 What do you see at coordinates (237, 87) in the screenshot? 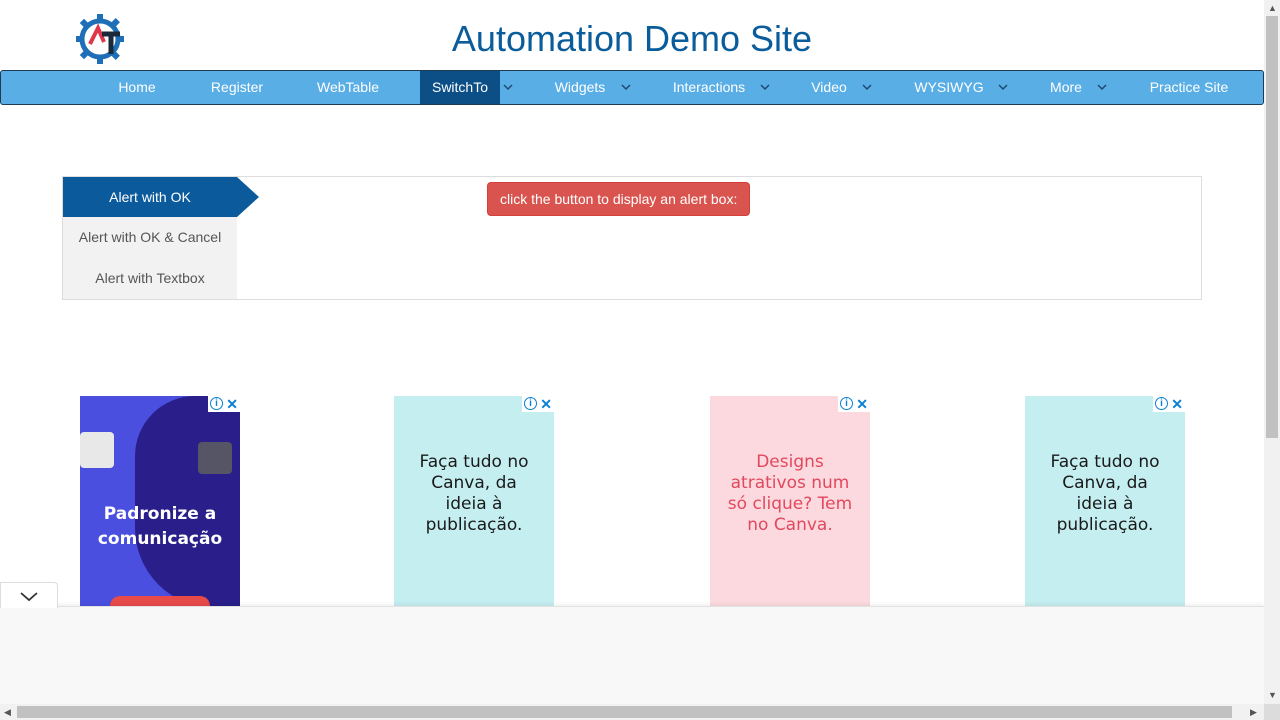
I see `nav-register: Register` at bounding box center [237, 87].